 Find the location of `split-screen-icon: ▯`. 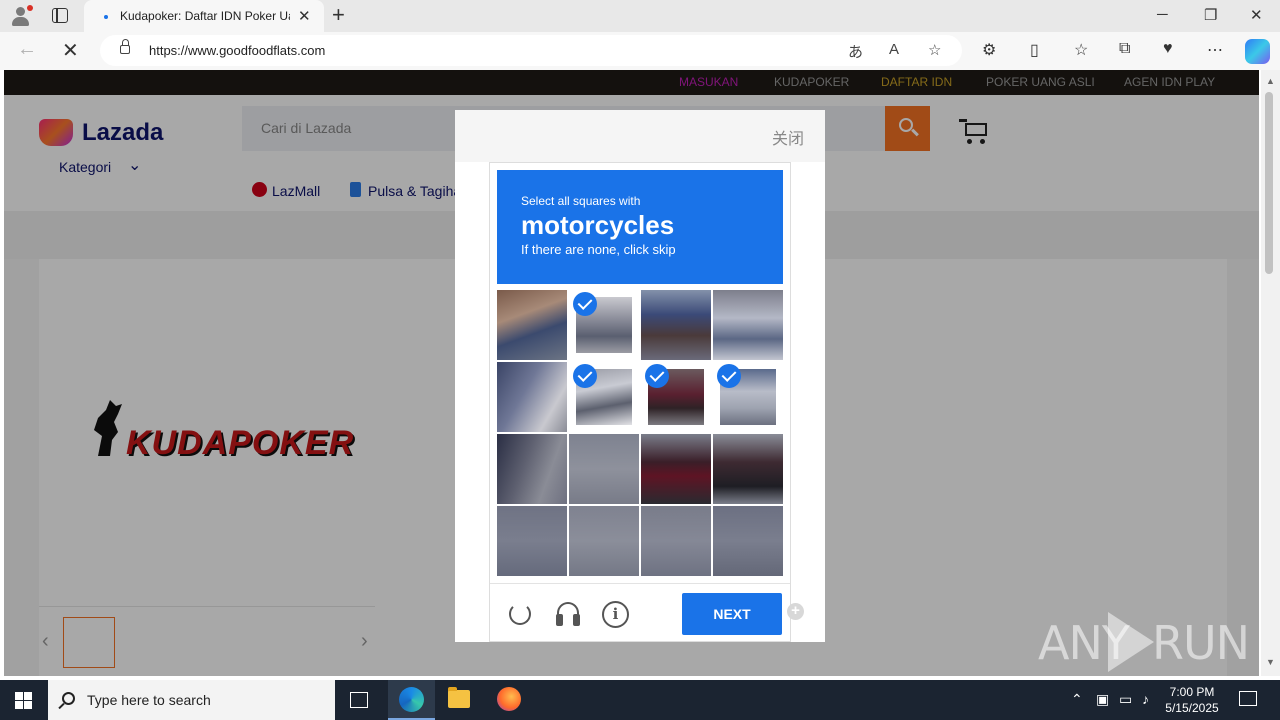

split-screen-icon: ▯ is located at coordinates (1034, 50).